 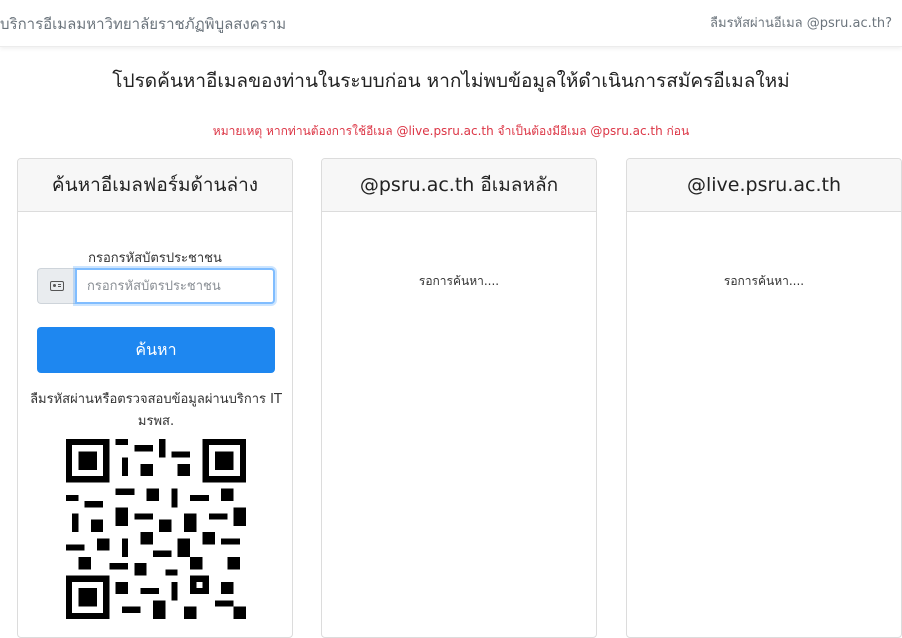 I want to click on id-card-input, so click(x=175, y=286).